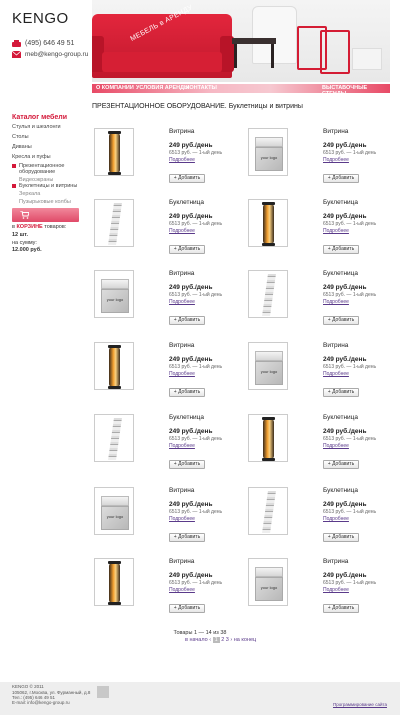 The height and width of the screenshot is (715, 400). What do you see at coordinates (222, 640) in the screenshot?
I see `pager-page-2: 2` at bounding box center [222, 640].